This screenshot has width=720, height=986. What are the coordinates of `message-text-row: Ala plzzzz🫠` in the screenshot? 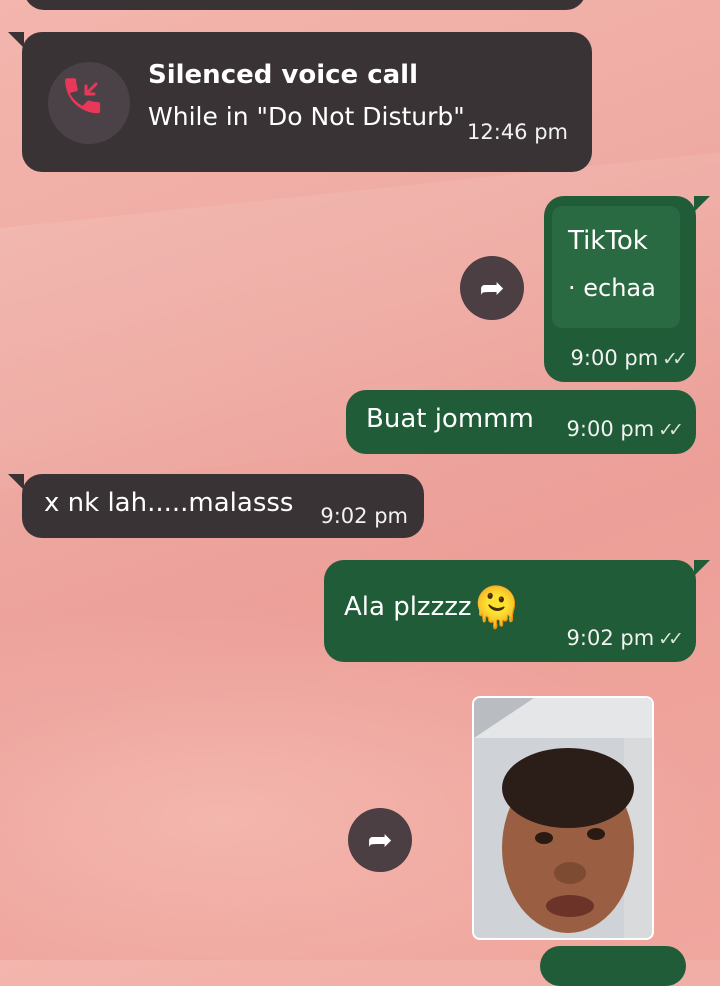 It's located at (432, 607).